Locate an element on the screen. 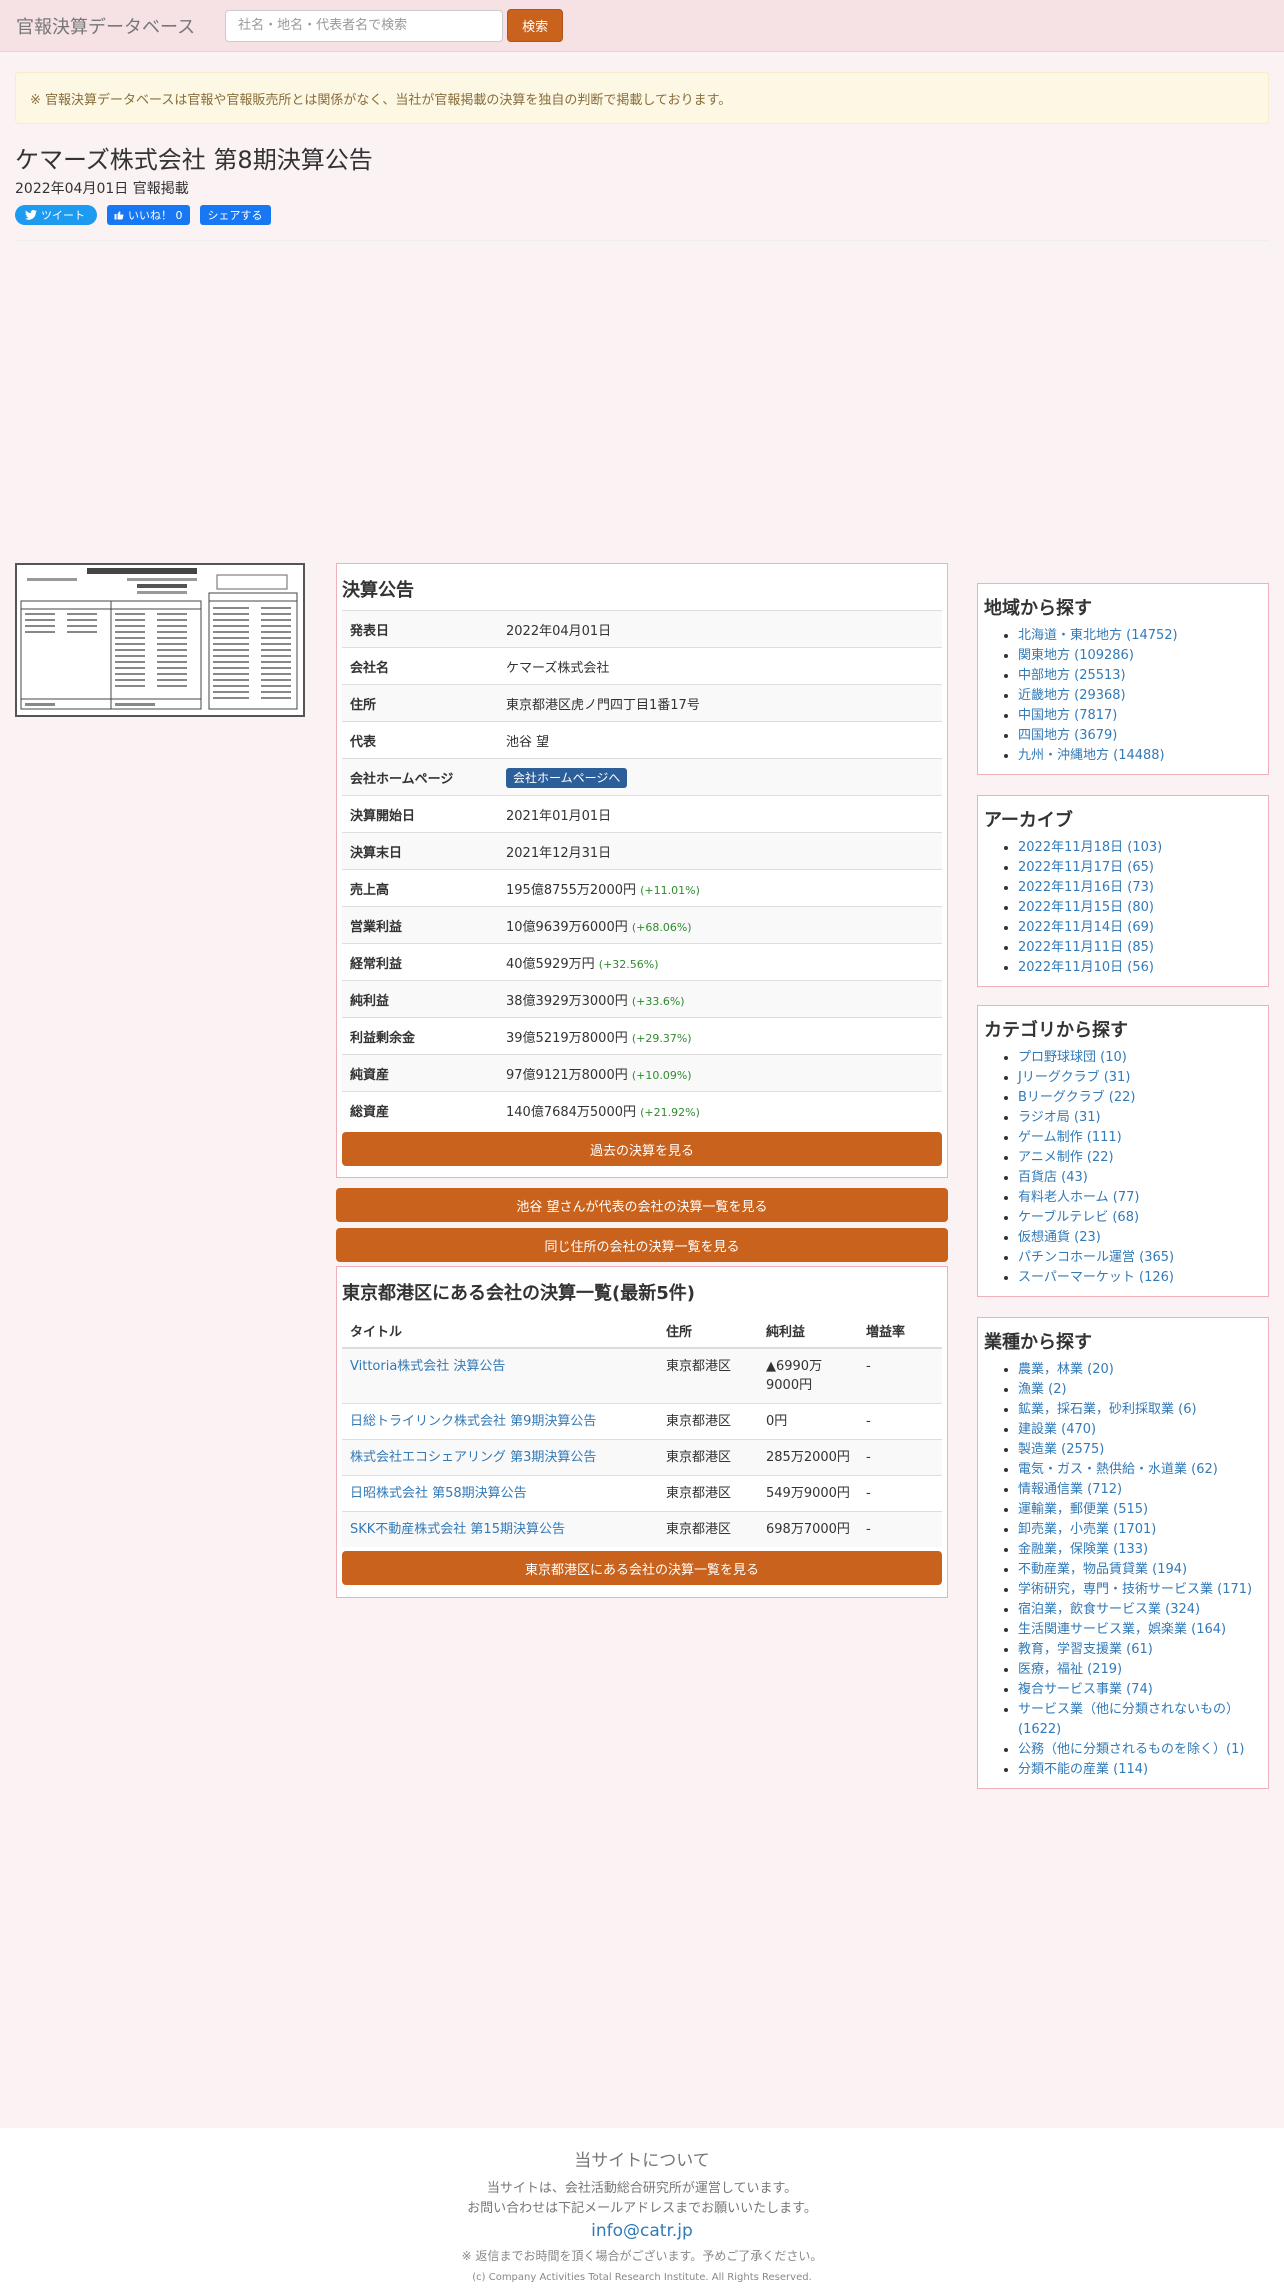 The image size is (1284, 2292). footer-title: 当サイトについて is located at coordinates (642, 2161).